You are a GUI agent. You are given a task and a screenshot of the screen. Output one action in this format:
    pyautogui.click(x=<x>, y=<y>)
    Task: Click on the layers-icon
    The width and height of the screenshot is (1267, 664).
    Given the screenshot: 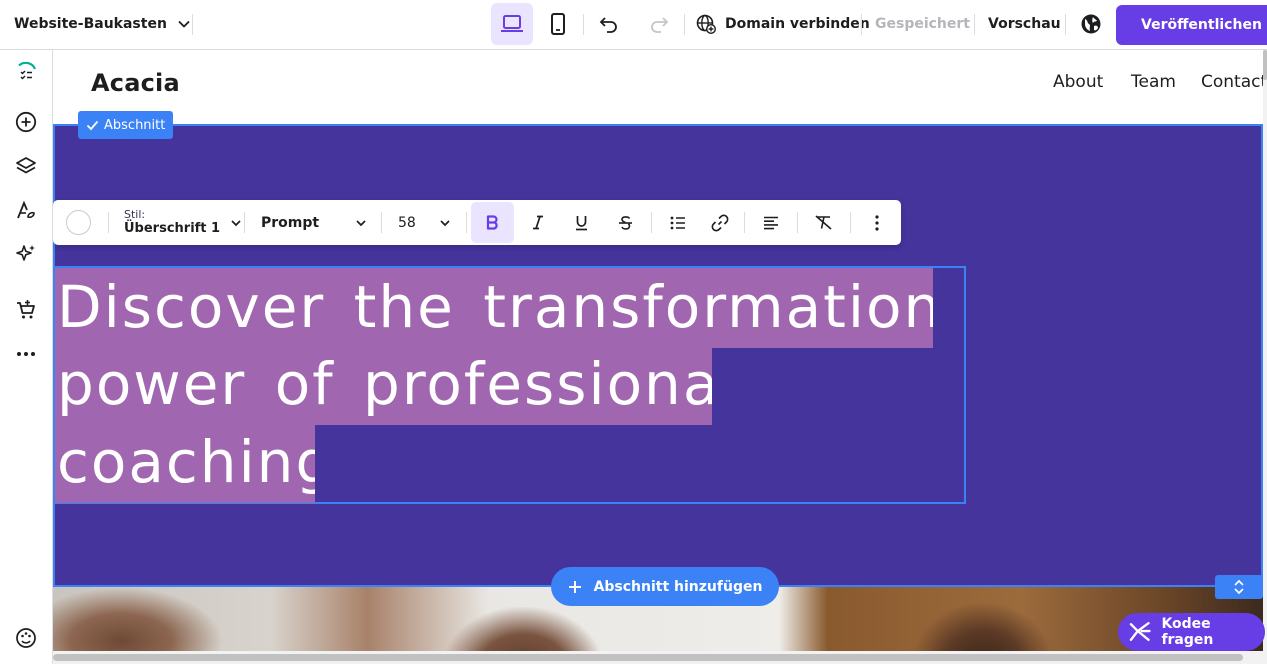 What is the action you would take?
    pyautogui.click(x=26, y=165)
    